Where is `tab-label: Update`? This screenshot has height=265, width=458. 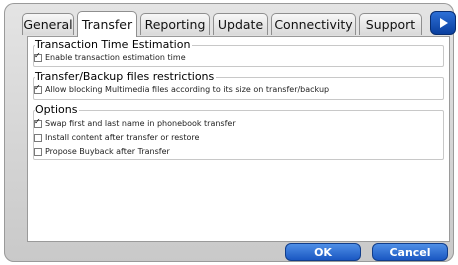
tab-label: Update is located at coordinates (240, 24).